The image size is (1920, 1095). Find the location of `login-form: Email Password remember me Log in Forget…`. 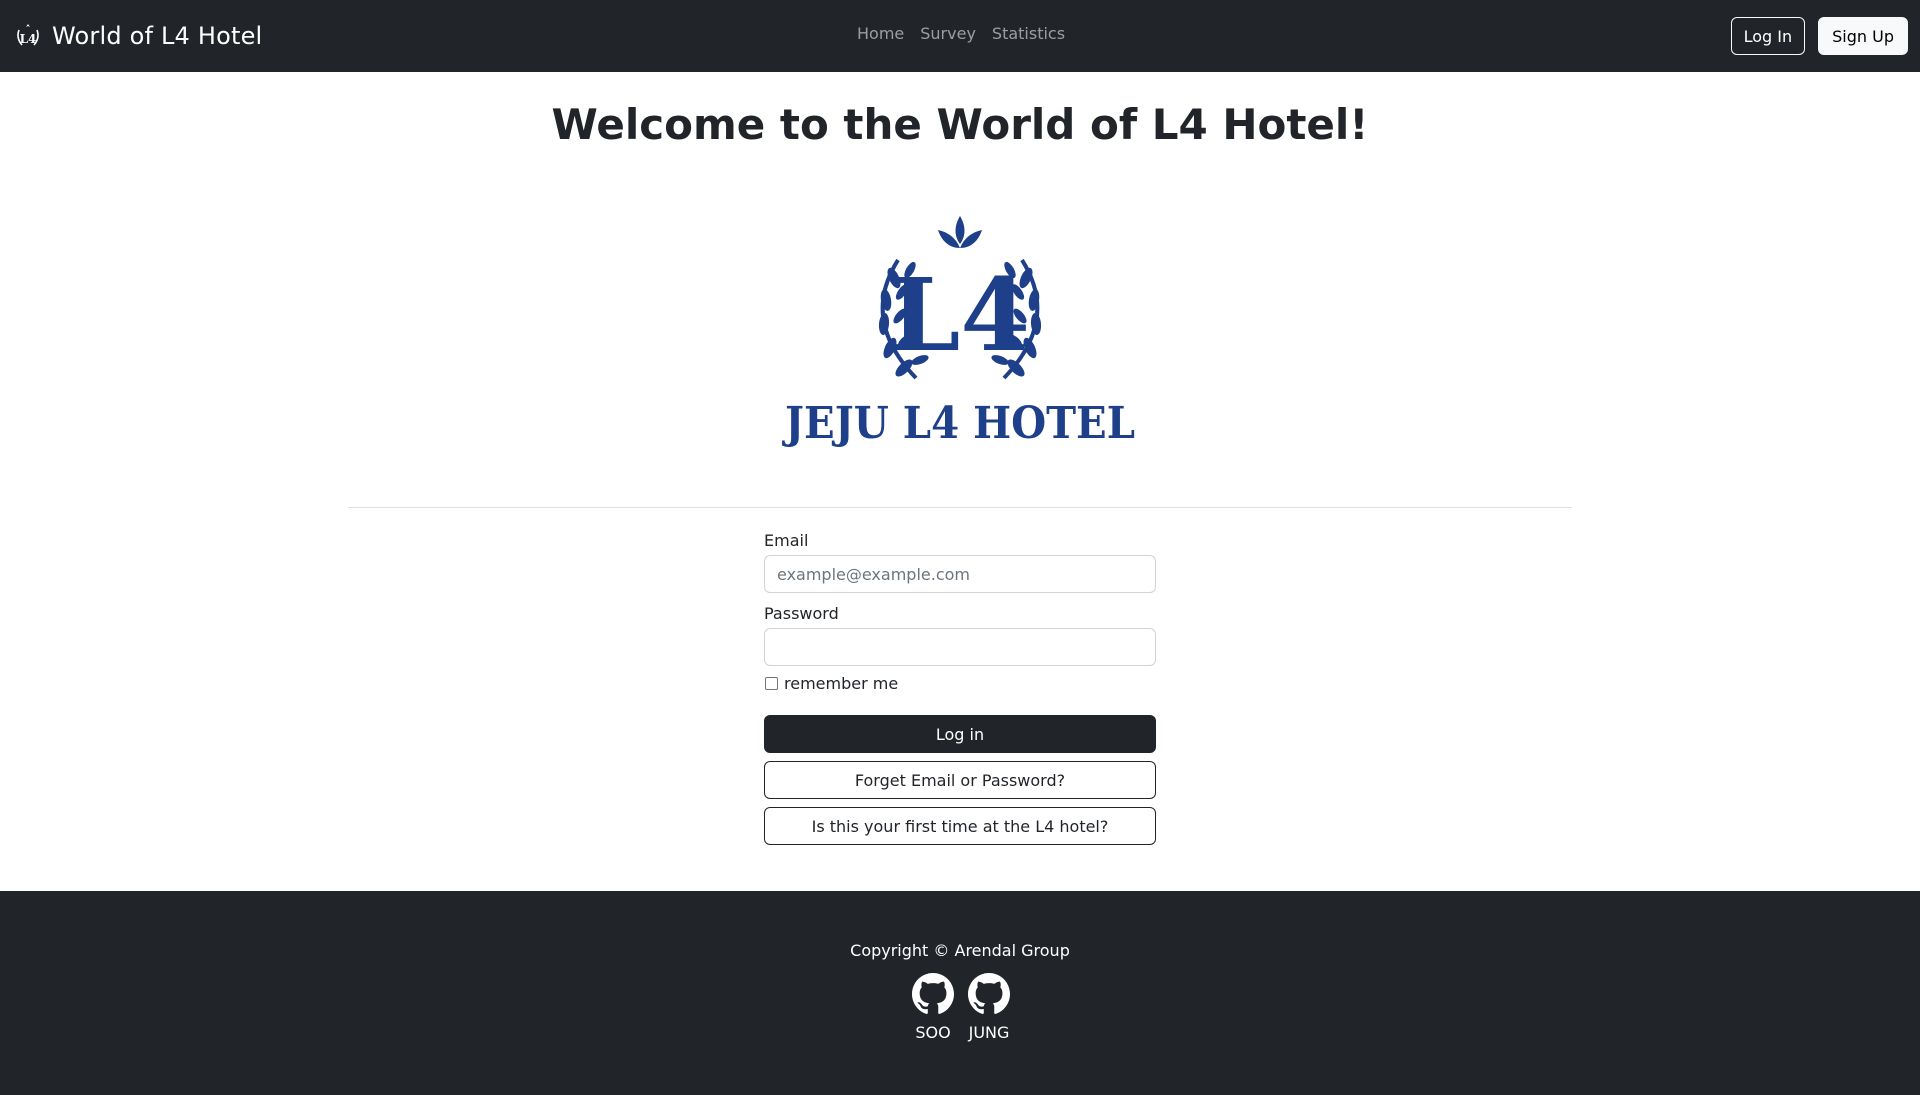

login-form: Email Password remember me Log in Forget… is located at coordinates (960, 687).